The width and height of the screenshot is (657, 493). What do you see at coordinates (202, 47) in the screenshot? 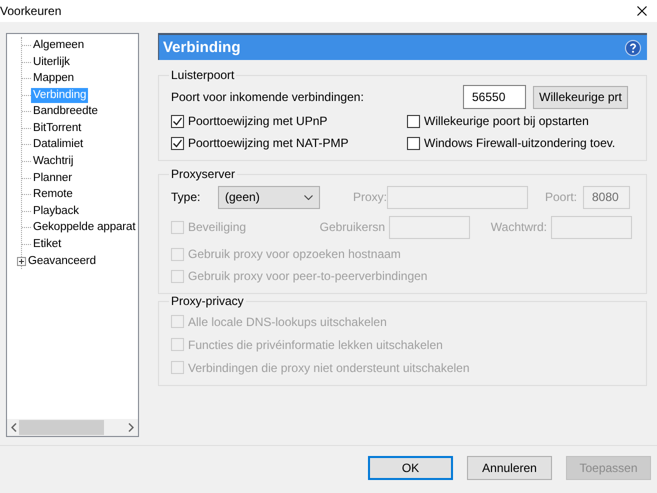
I see `panel-title: Verbinding` at bounding box center [202, 47].